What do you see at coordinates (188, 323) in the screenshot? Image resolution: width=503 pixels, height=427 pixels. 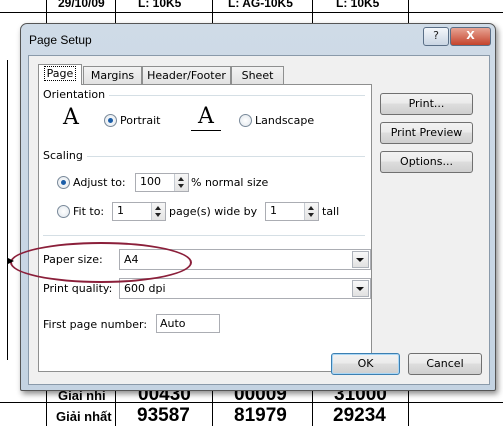 I see `first-page-number-field: Auto` at bounding box center [188, 323].